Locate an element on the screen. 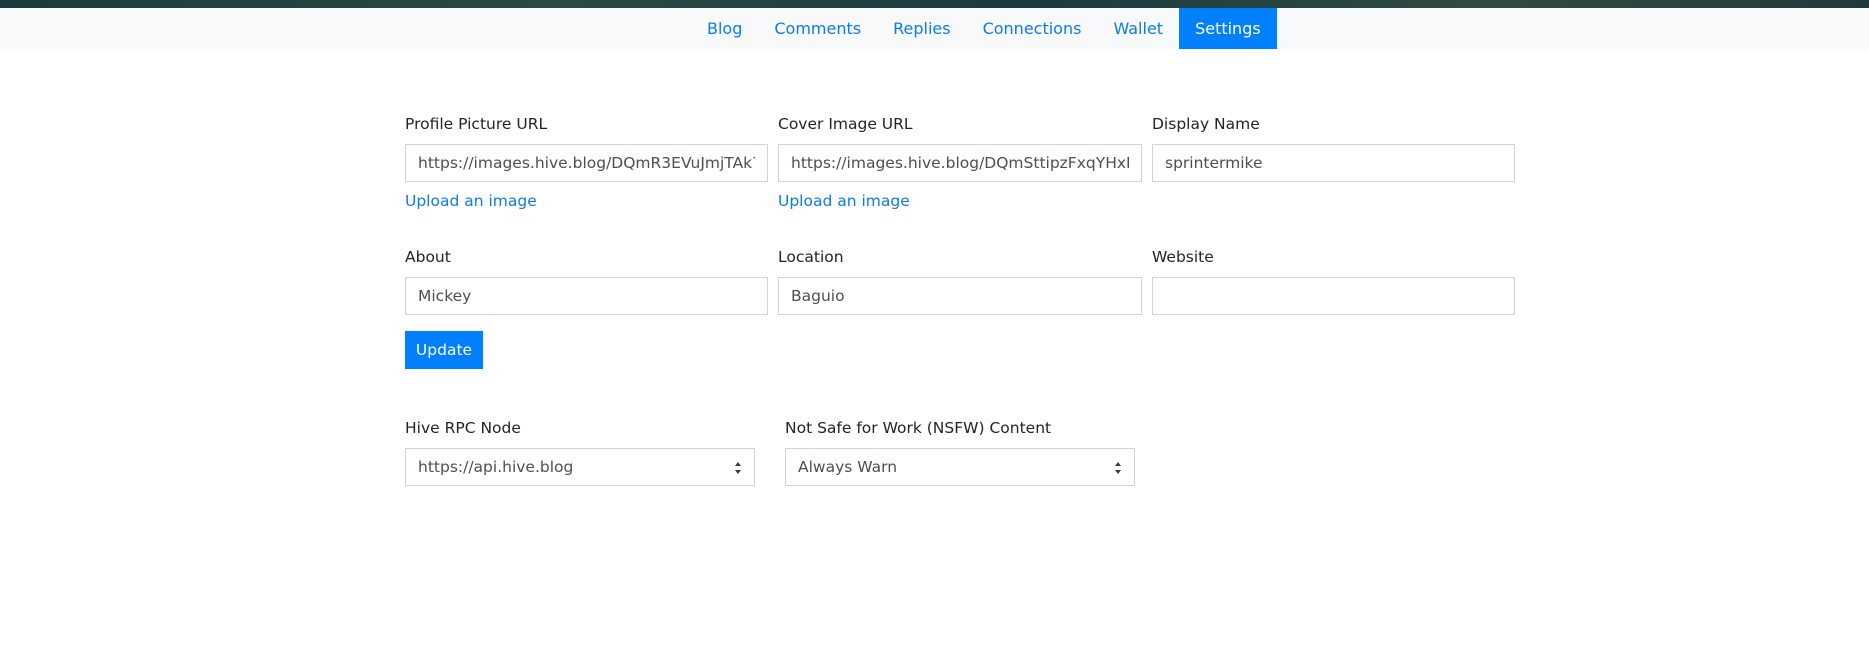 Image resolution: width=1869 pixels, height=658 pixels. display-name-input is located at coordinates (1333, 163).